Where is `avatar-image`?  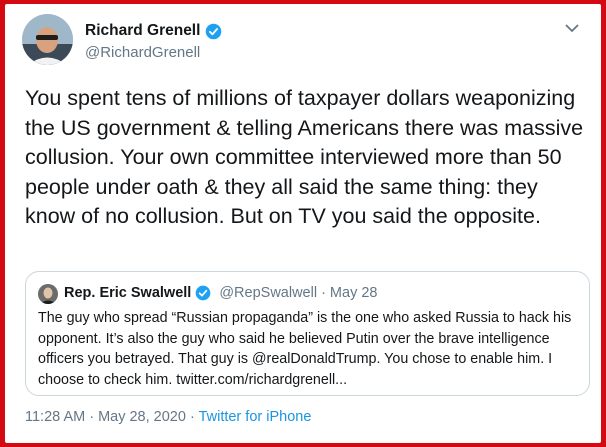 avatar-image is located at coordinates (47, 39).